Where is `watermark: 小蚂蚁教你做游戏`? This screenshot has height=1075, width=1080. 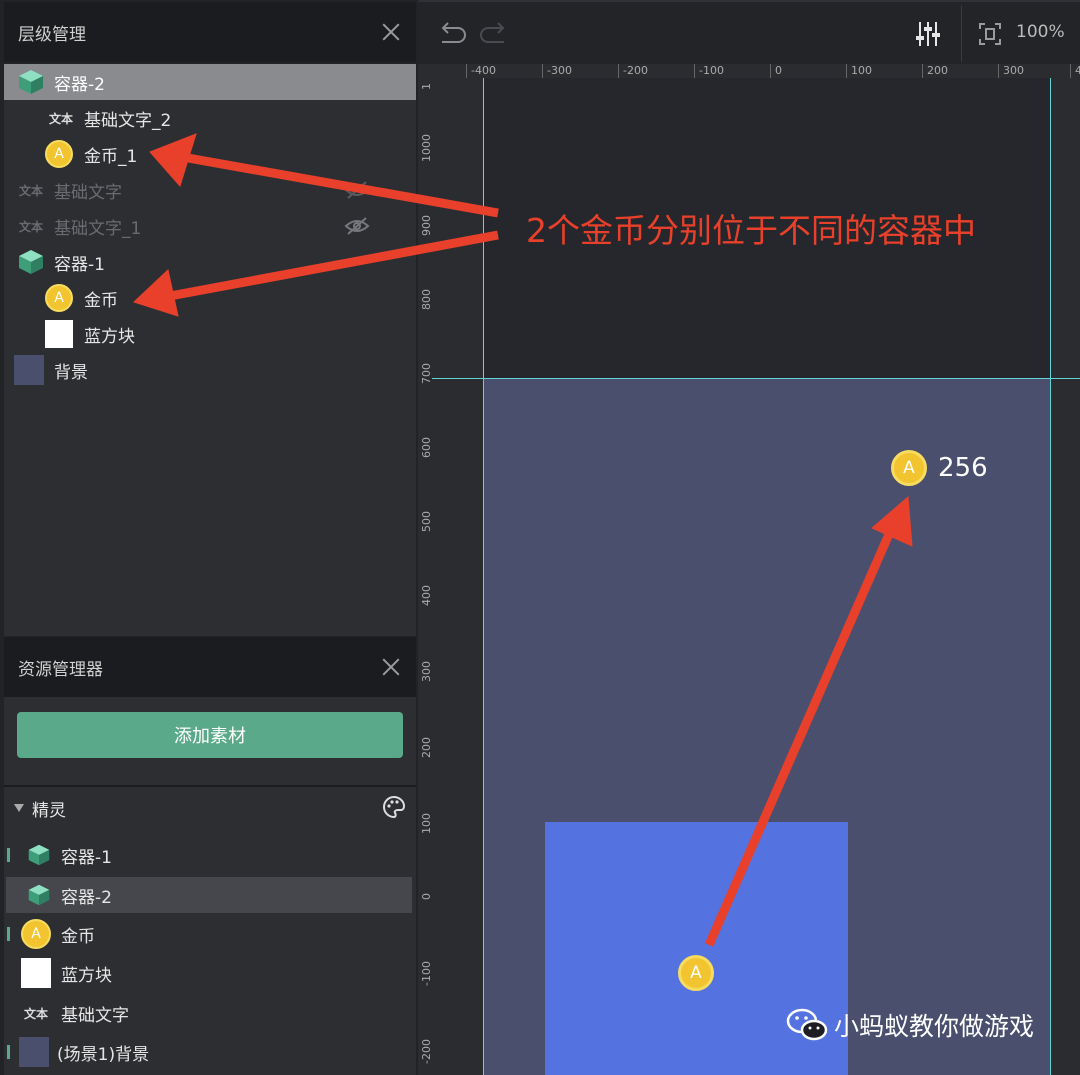 watermark: 小蚂蚁教你做游戏 is located at coordinates (910, 1025).